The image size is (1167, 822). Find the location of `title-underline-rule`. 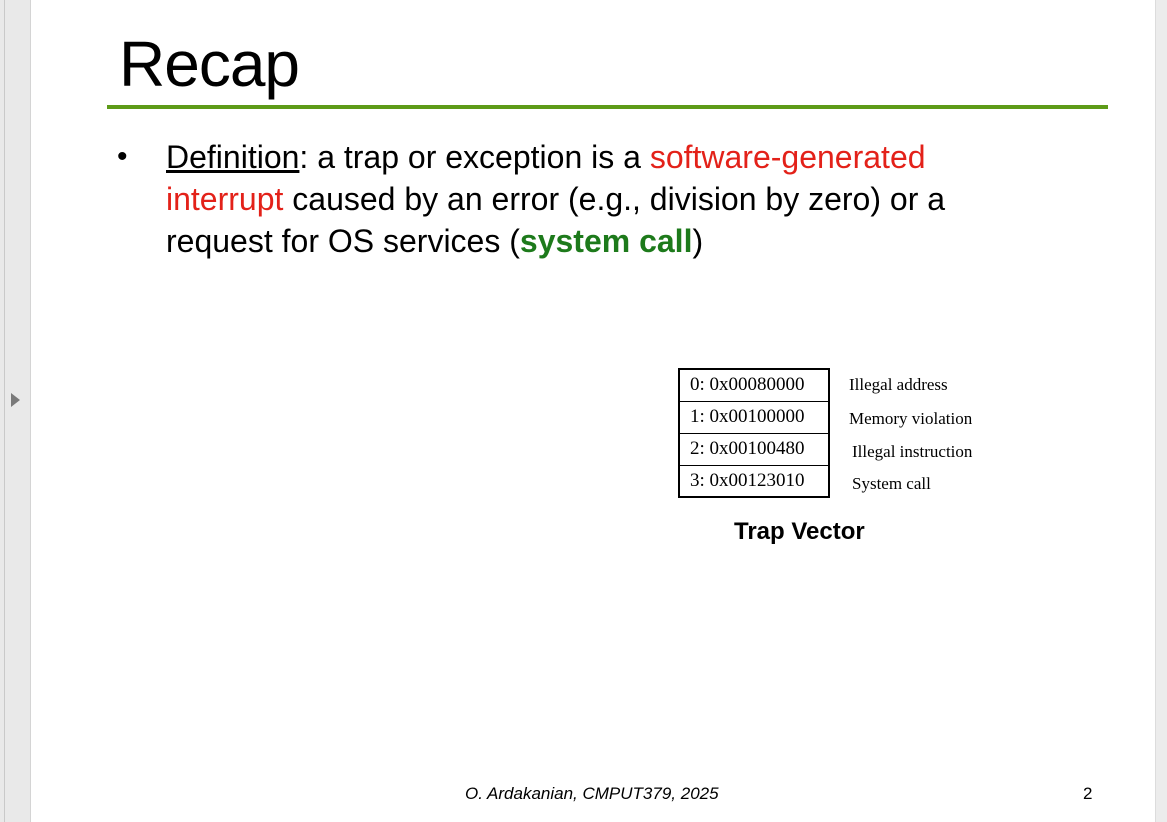

title-underline-rule is located at coordinates (607, 107).